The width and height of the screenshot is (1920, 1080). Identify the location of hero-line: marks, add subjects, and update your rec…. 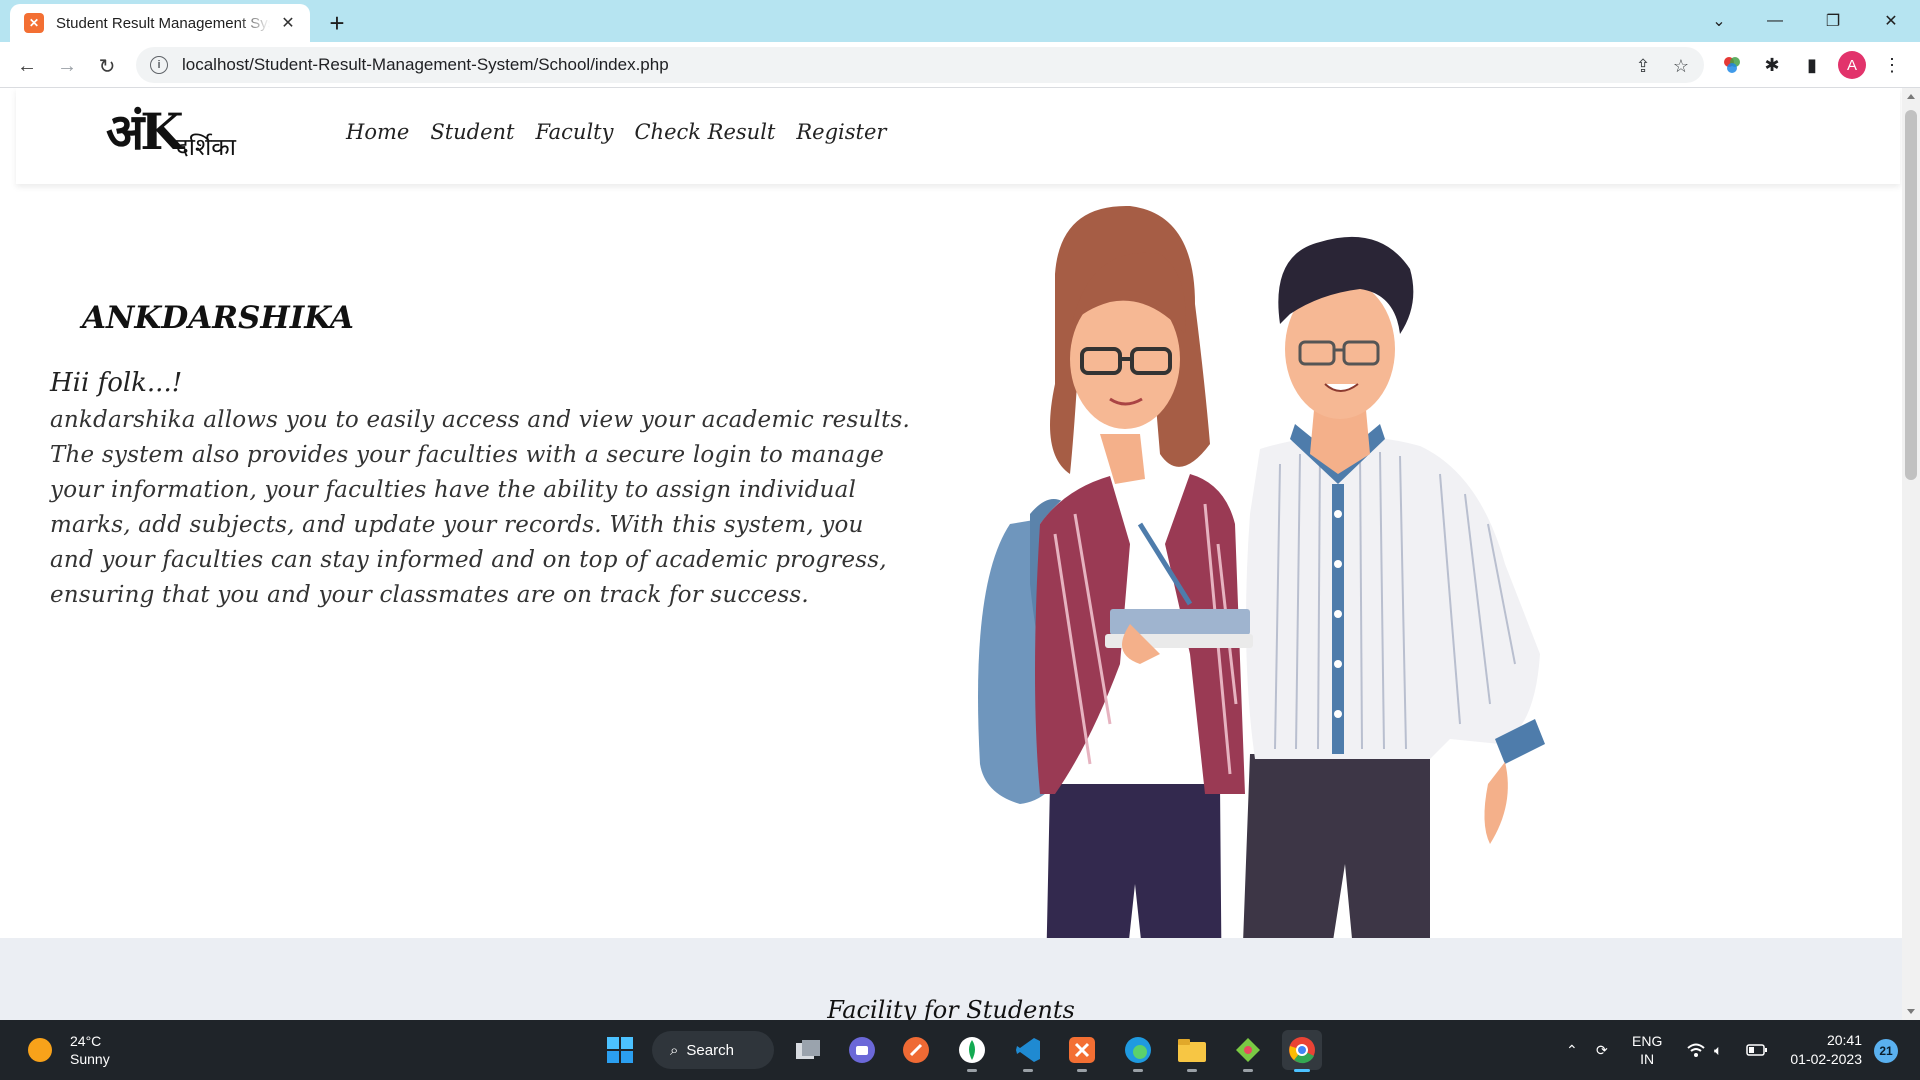
(457, 525).